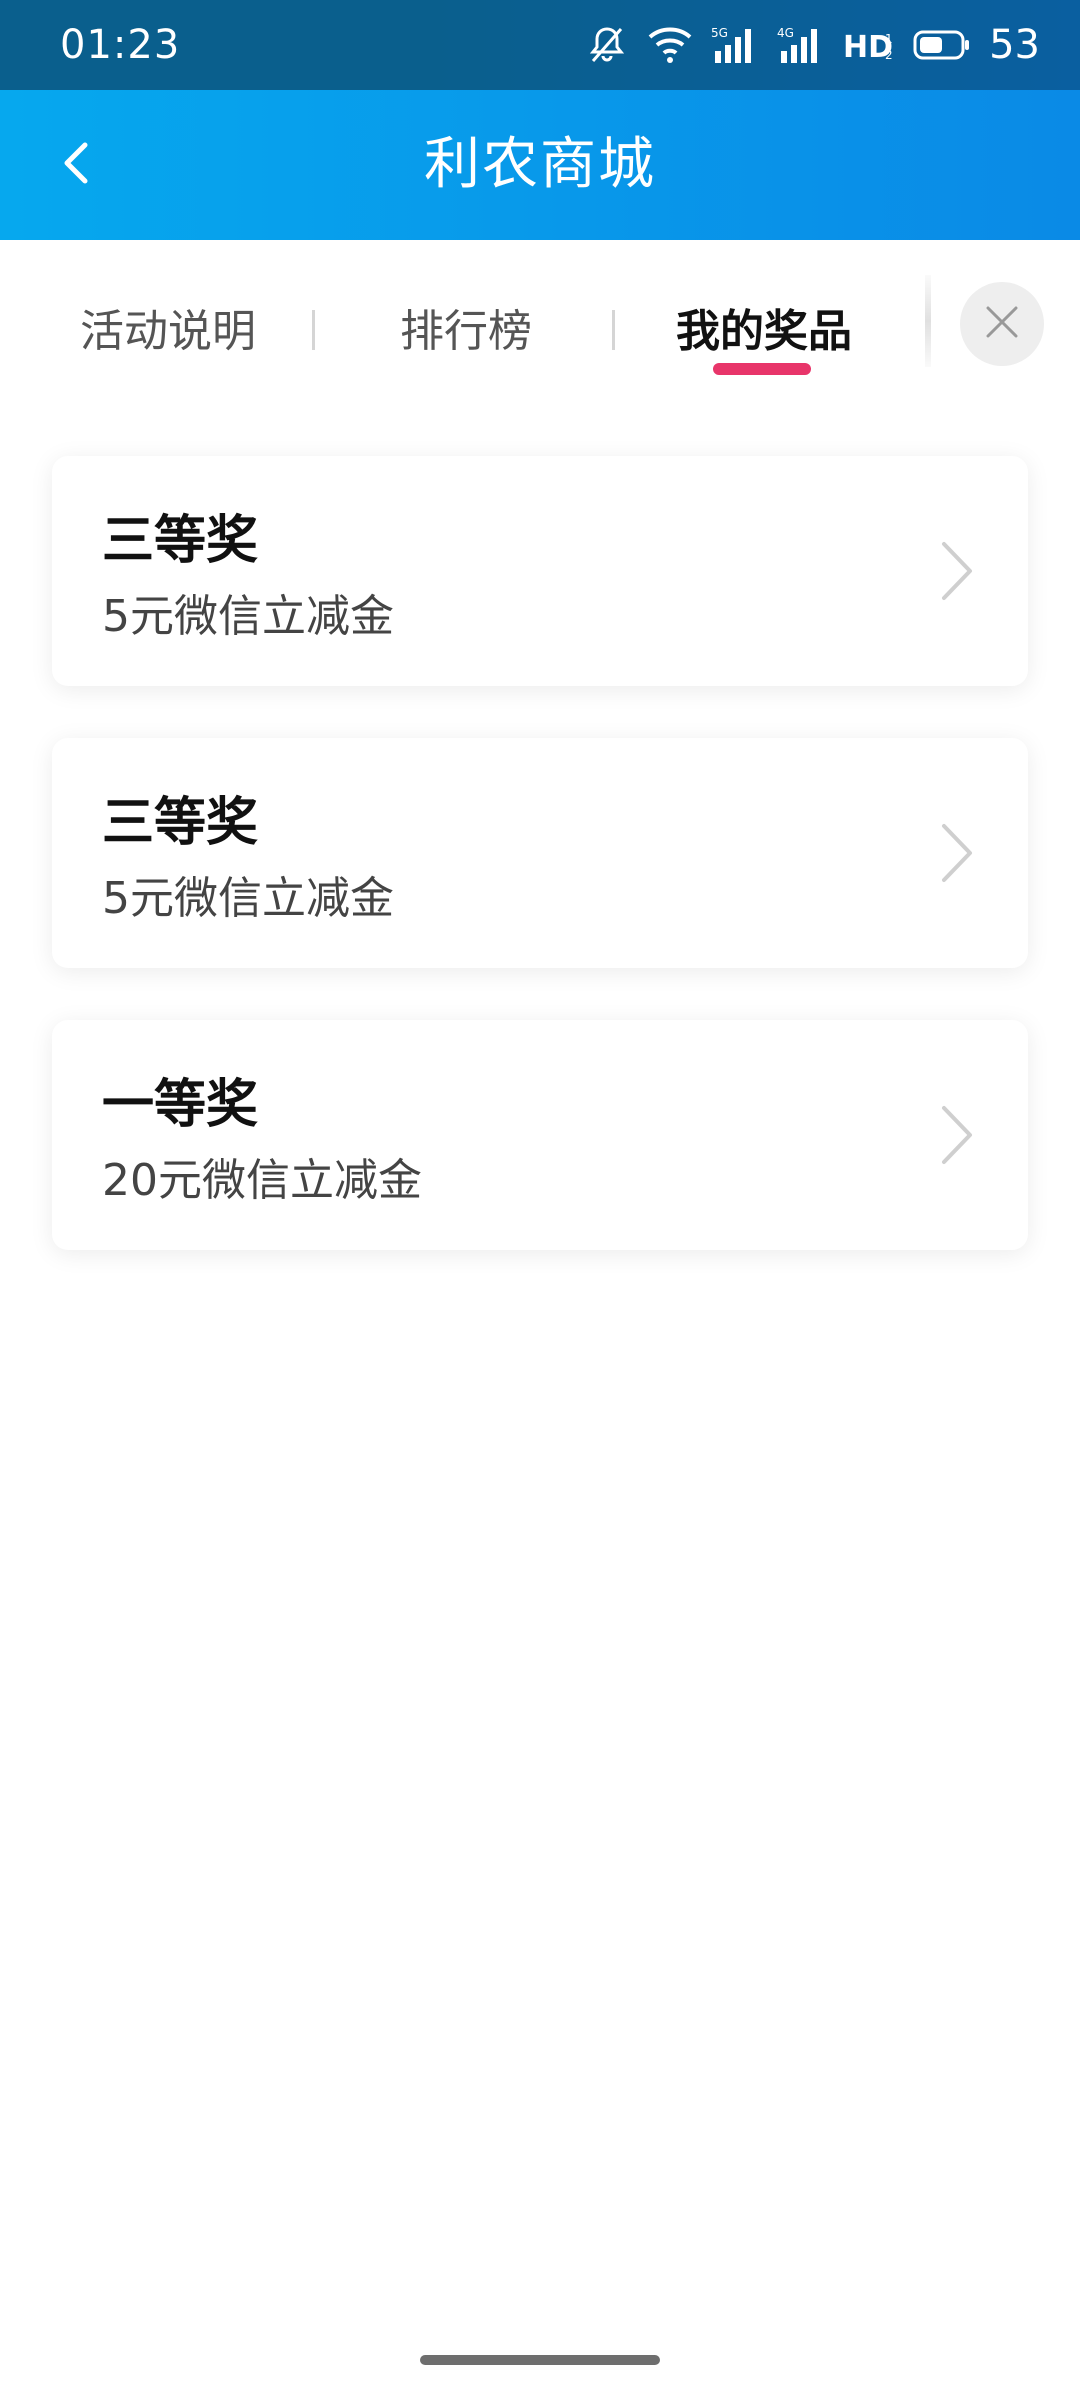 The height and width of the screenshot is (2400, 1080). What do you see at coordinates (735, 45) in the screenshot?
I see `signal-5g-icon: 5G` at bounding box center [735, 45].